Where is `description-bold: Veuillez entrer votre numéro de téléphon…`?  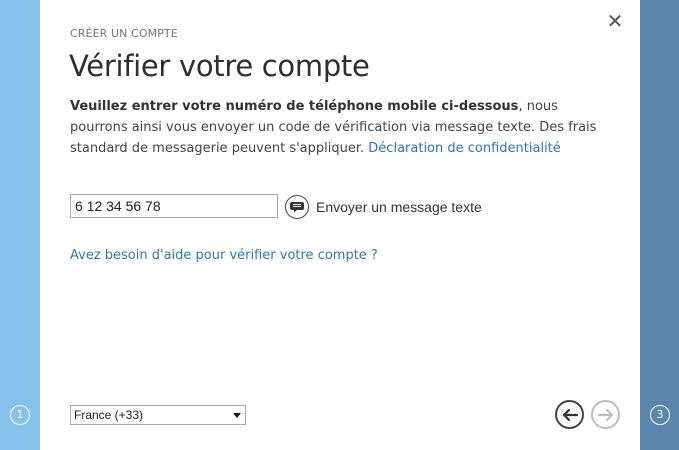
description-bold: Veuillez entrer votre numéro de téléphon… is located at coordinates (294, 106).